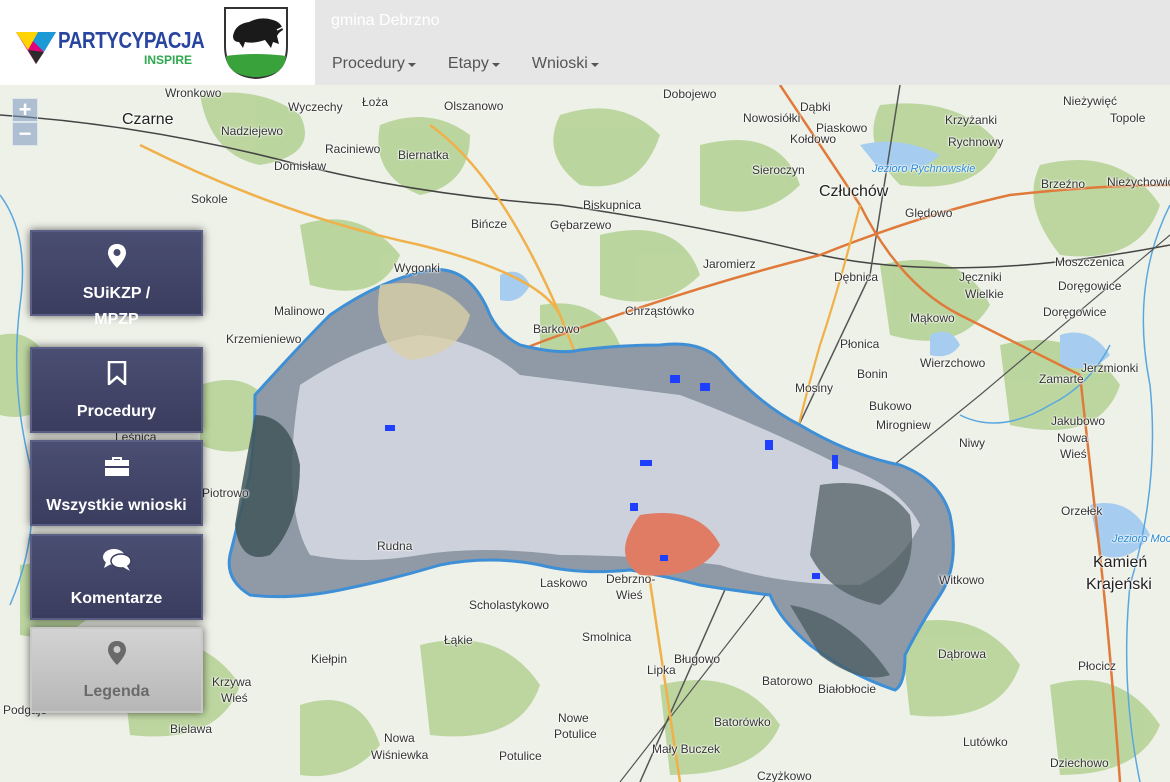 This screenshot has height=782, width=1170. What do you see at coordinates (631, 579) in the screenshot?
I see `map-label: Debrzno-` at bounding box center [631, 579].